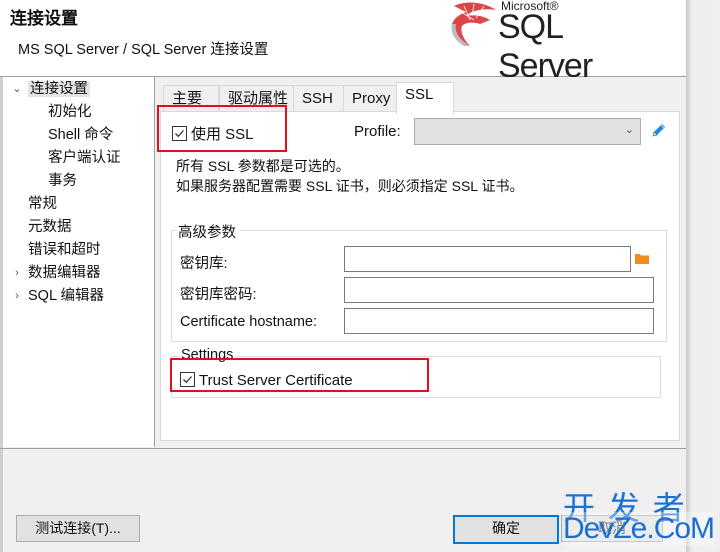 Image resolution: width=720 pixels, height=552 pixels. What do you see at coordinates (143, 50) in the screenshot?
I see `dialog-subtitle: MS SQL Server / SQL Server 连接设置` at bounding box center [143, 50].